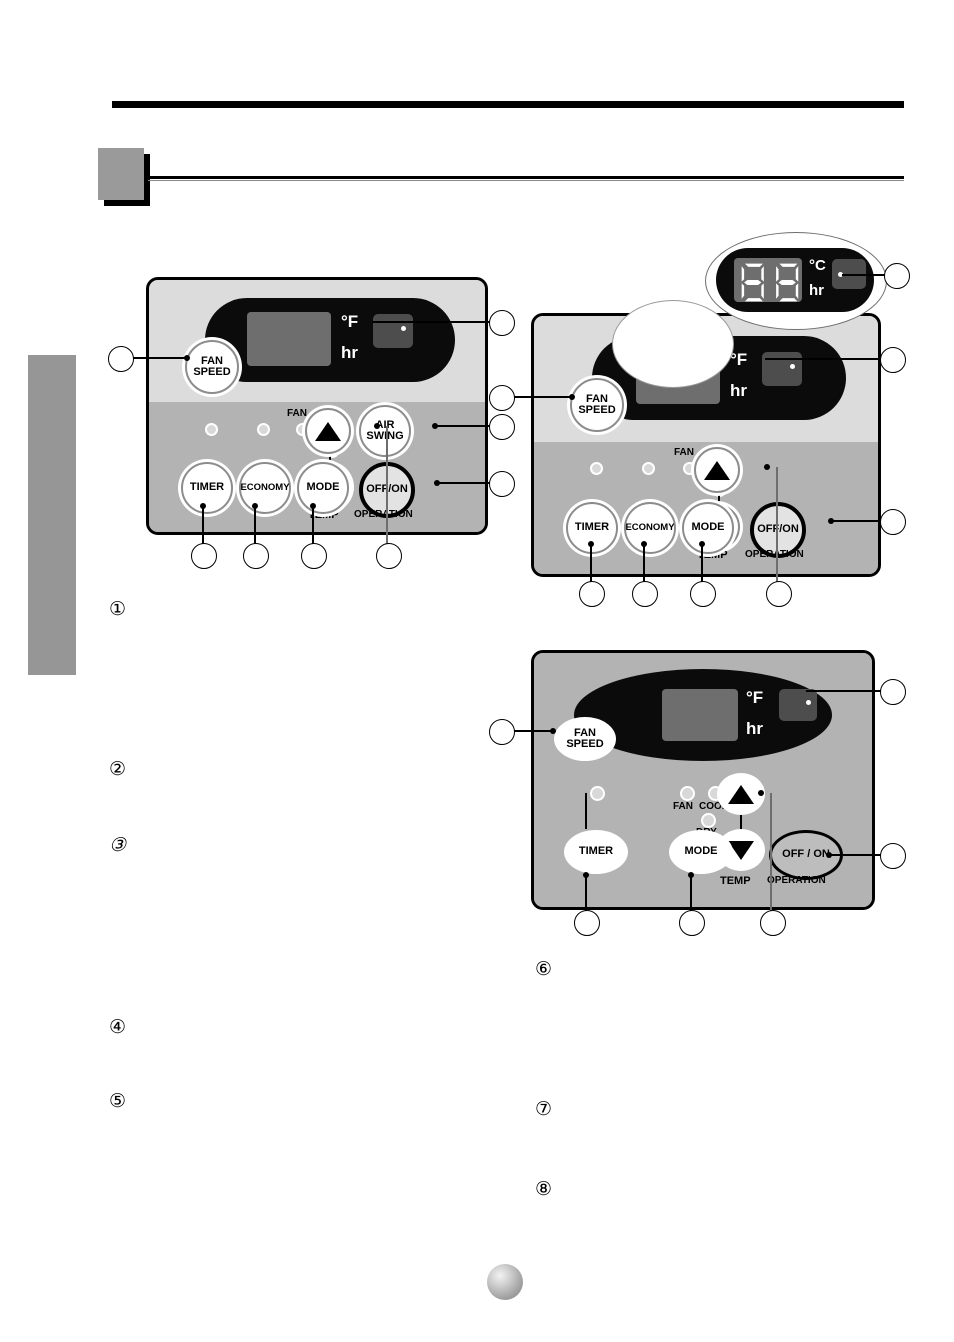  I want to click on panel-1-timer-label: TIMER, so click(207, 487).